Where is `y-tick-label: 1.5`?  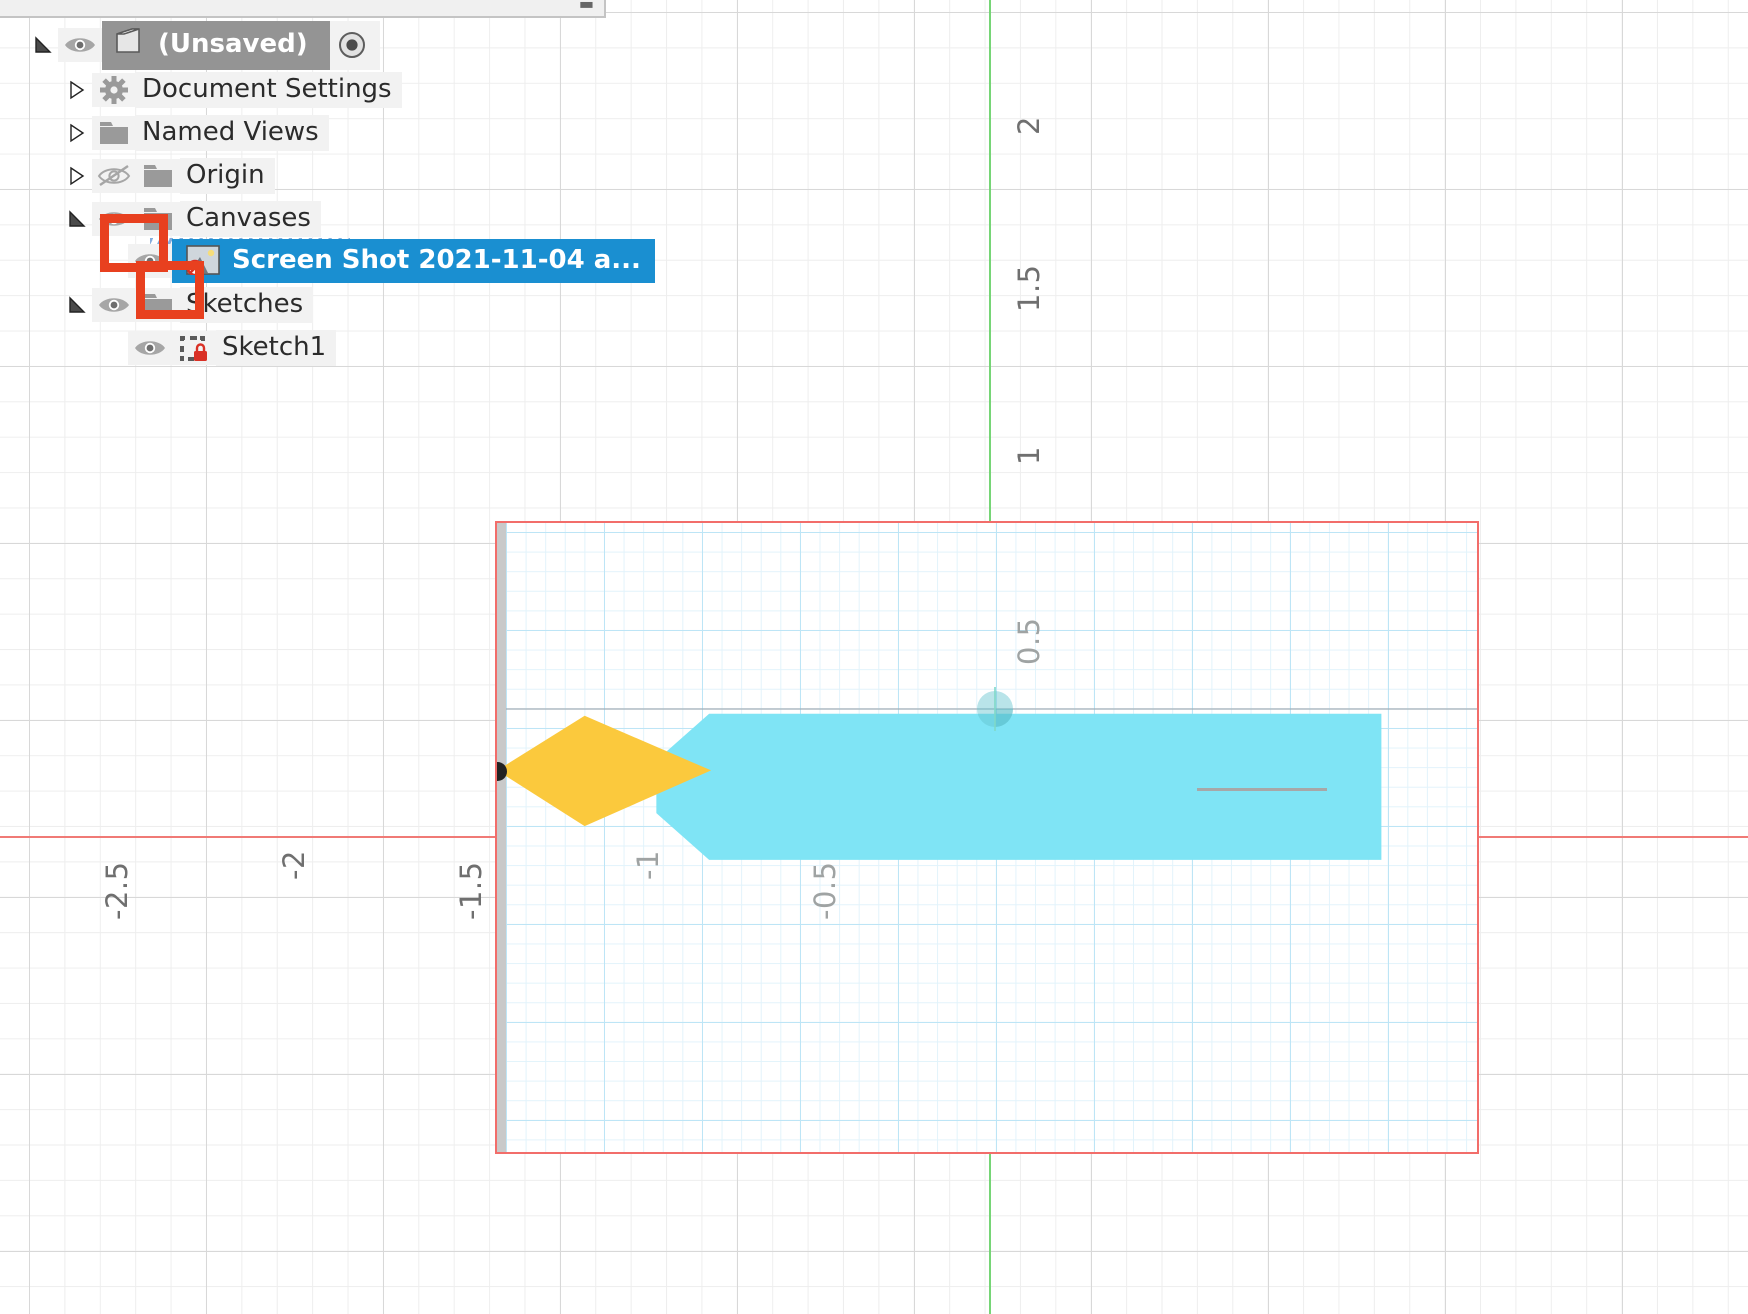 y-tick-label: 1.5 is located at coordinates (1029, 288).